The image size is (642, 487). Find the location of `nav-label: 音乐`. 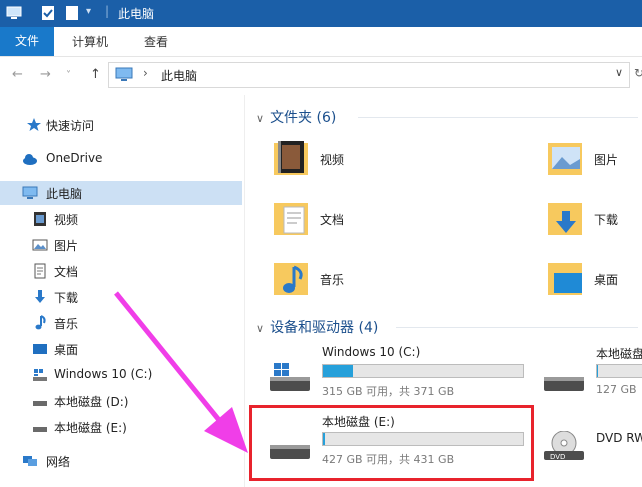

nav-label: 音乐 is located at coordinates (66, 324).